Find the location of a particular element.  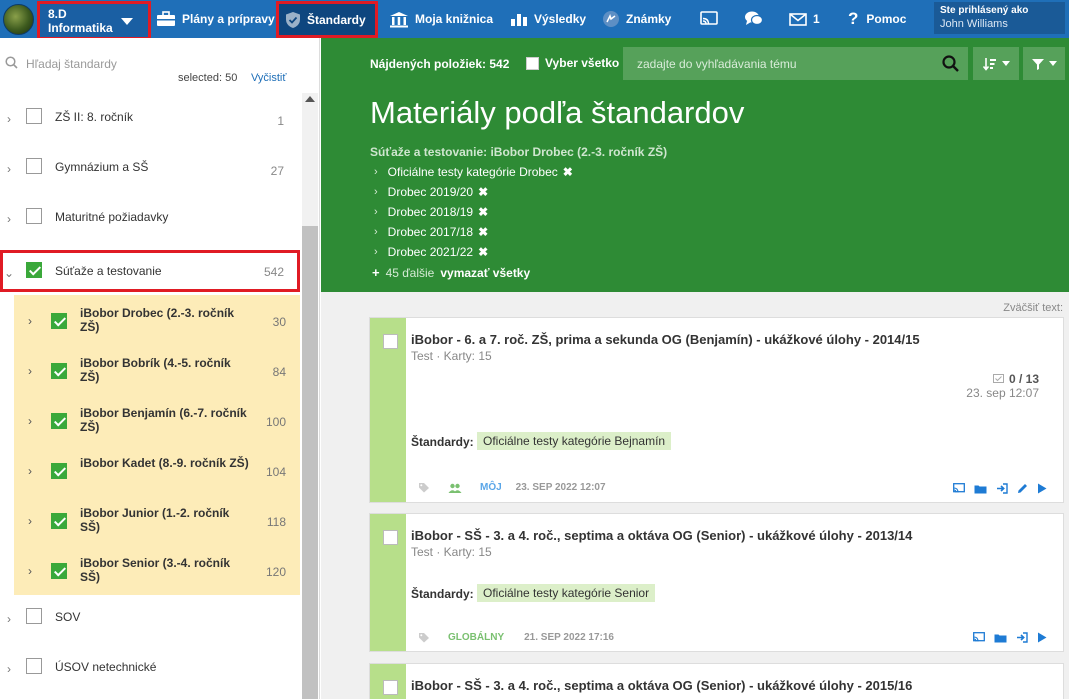

standards-search-input is located at coordinates (156, 64).